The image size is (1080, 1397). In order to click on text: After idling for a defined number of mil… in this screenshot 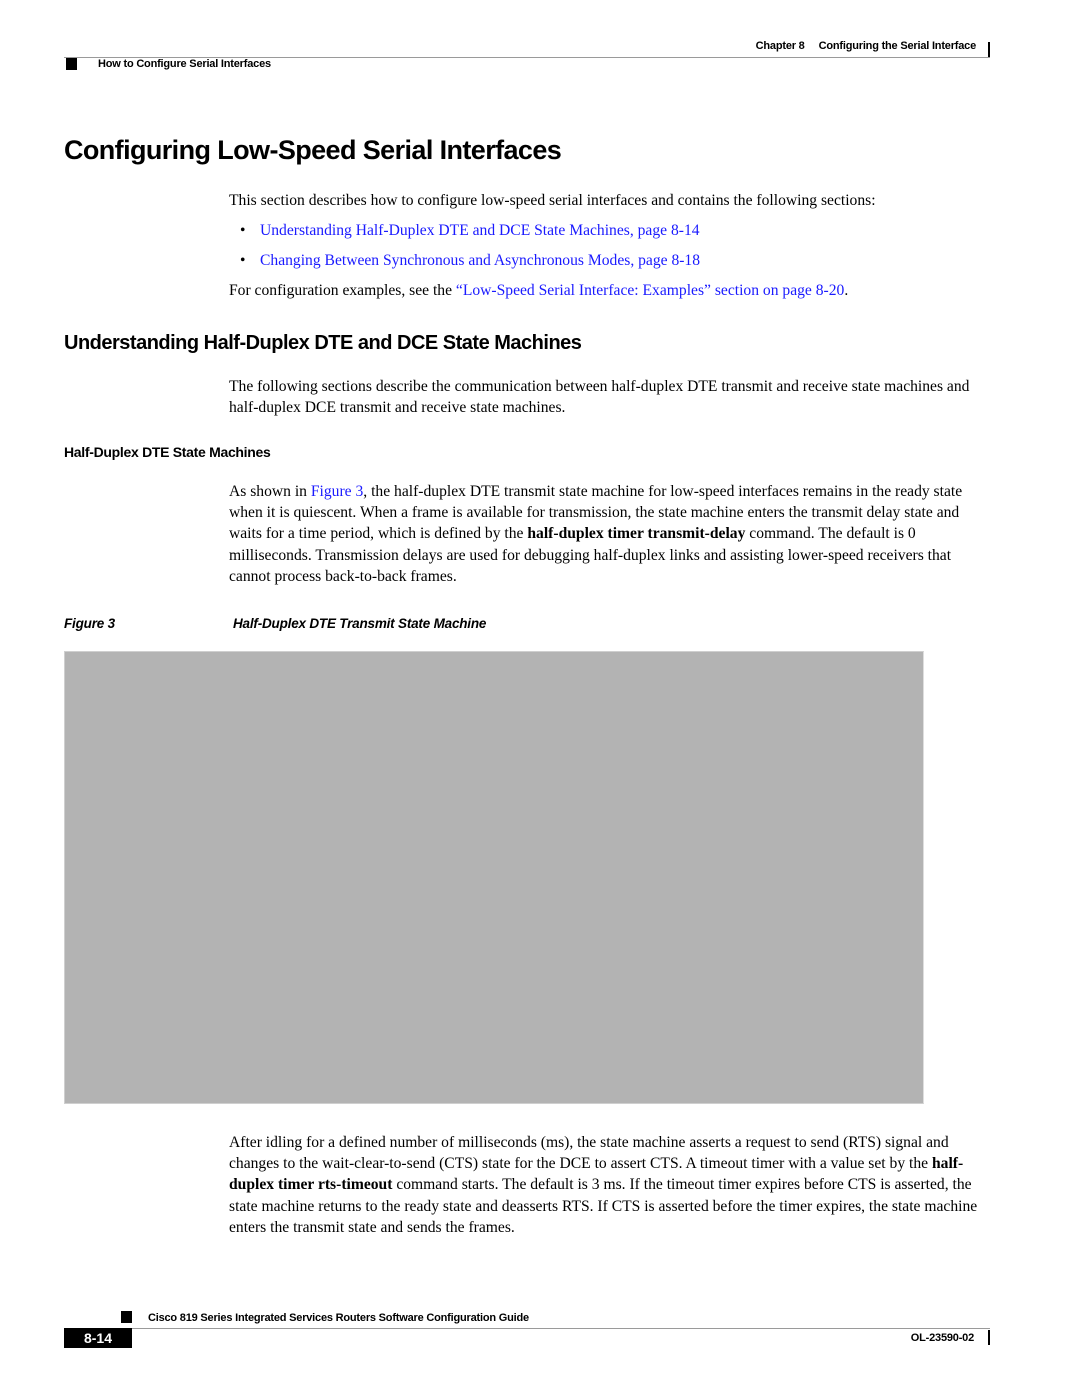, I will do `click(589, 1153)`.